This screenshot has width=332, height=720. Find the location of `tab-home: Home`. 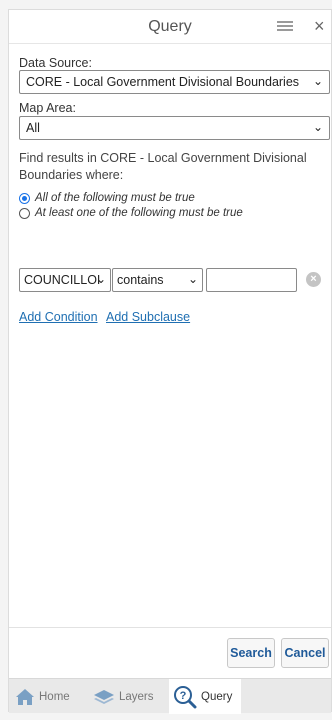

tab-home: Home is located at coordinates (55, 696).